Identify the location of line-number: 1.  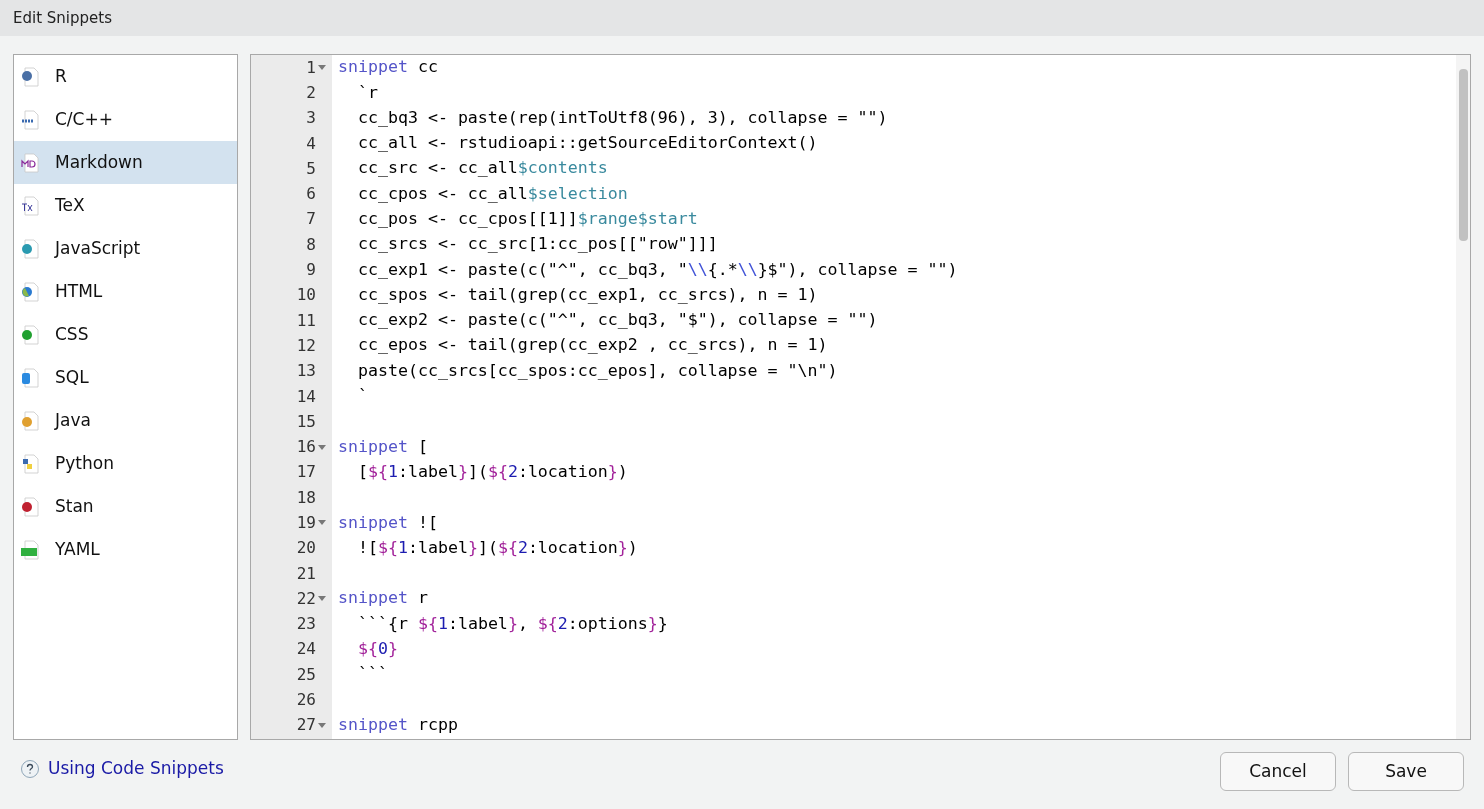
(311, 67).